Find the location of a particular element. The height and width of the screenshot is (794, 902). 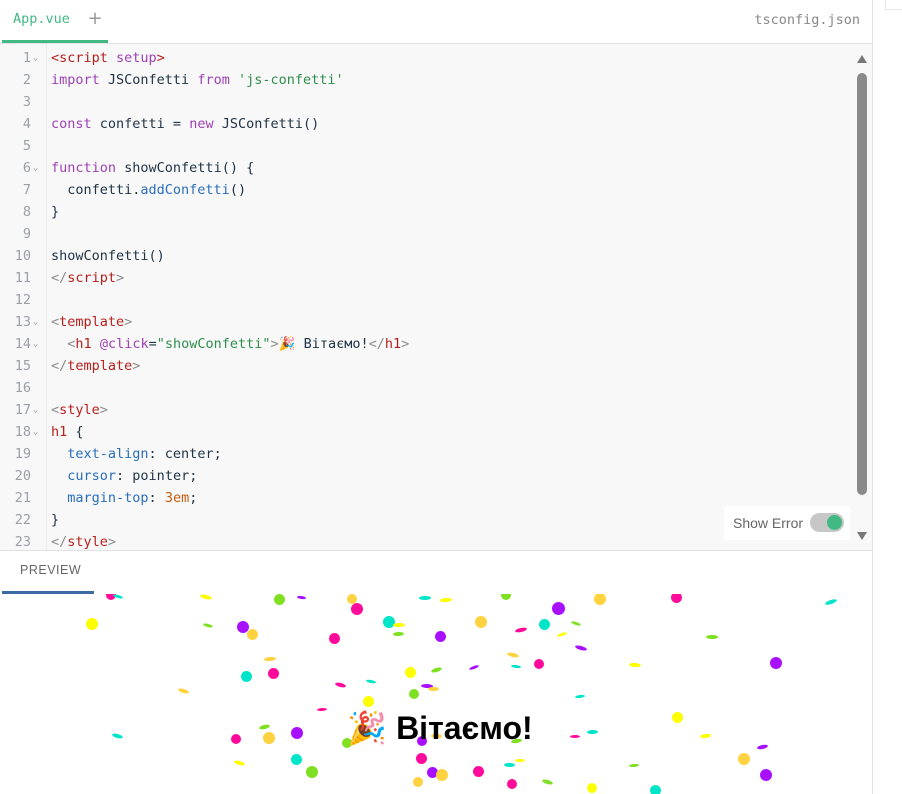

code-line: 5 is located at coordinates (425, 146).